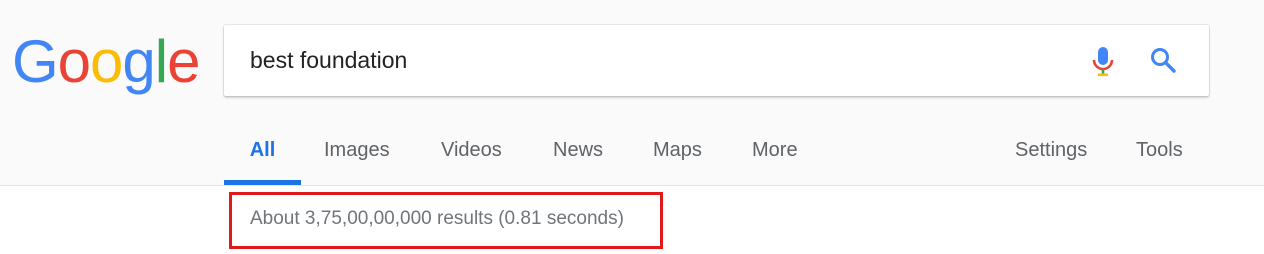 This screenshot has width=1264, height=254. What do you see at coordinates (1103, 62) in the screenshot?
I see `microphone-icon` at bounding box center [1103, 62].